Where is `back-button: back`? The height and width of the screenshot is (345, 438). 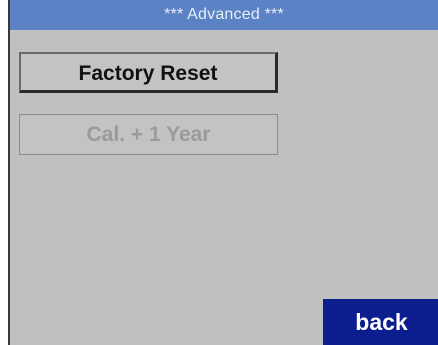 back-button: back is located at coordinates (380, 322).